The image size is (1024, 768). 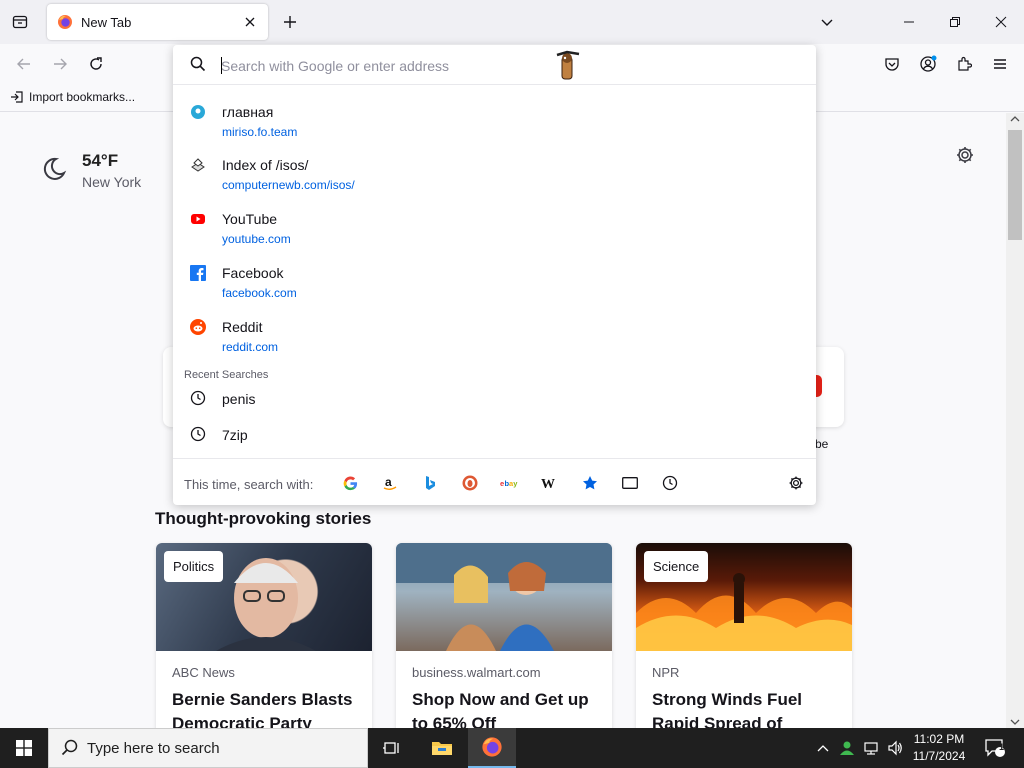 What do you see at coordinates (250, 219) in the screenshot?
I see `suggestion-title: YouTube` at bounding box center [250, 219].